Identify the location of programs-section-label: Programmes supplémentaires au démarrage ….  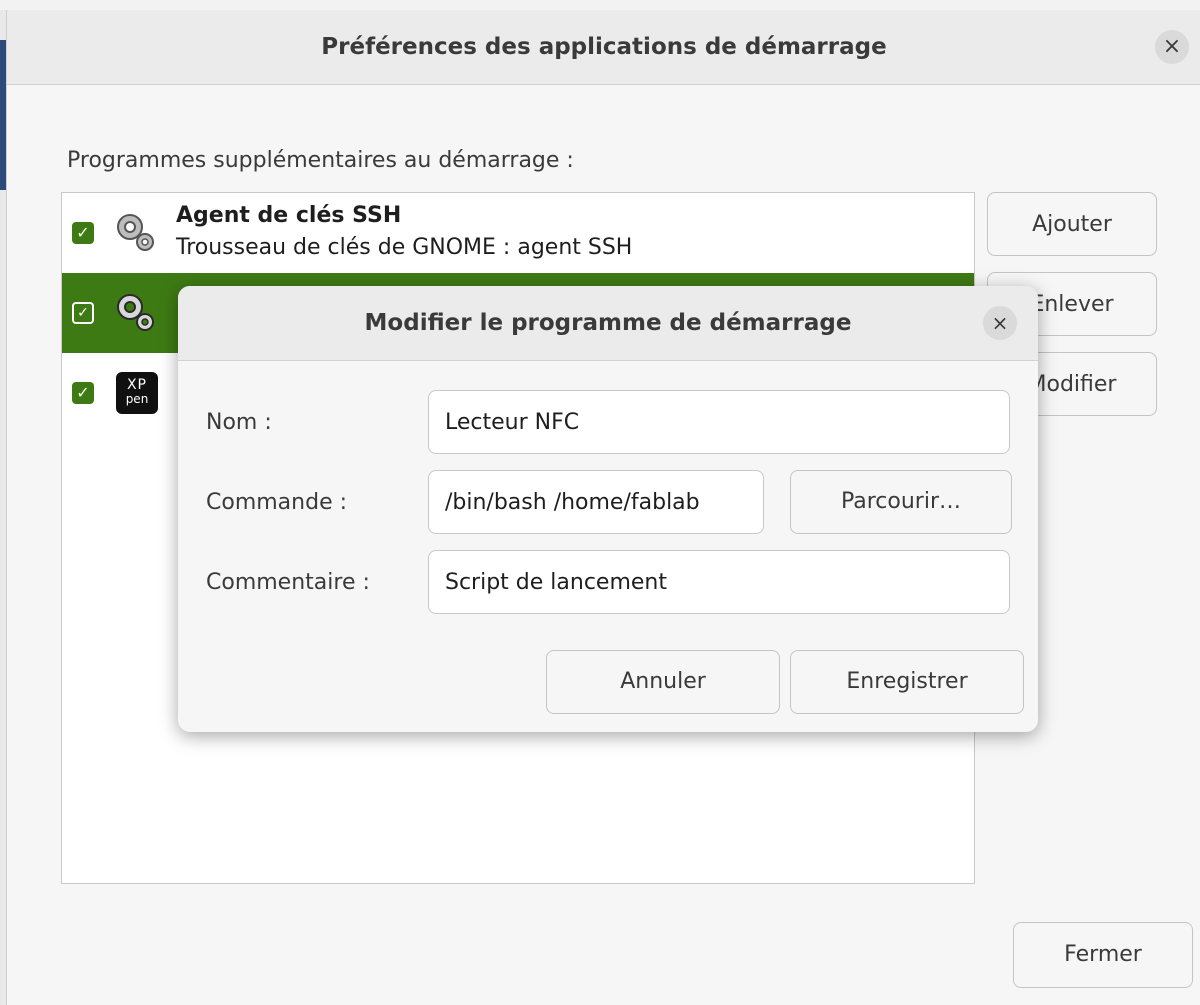
(320, 160).